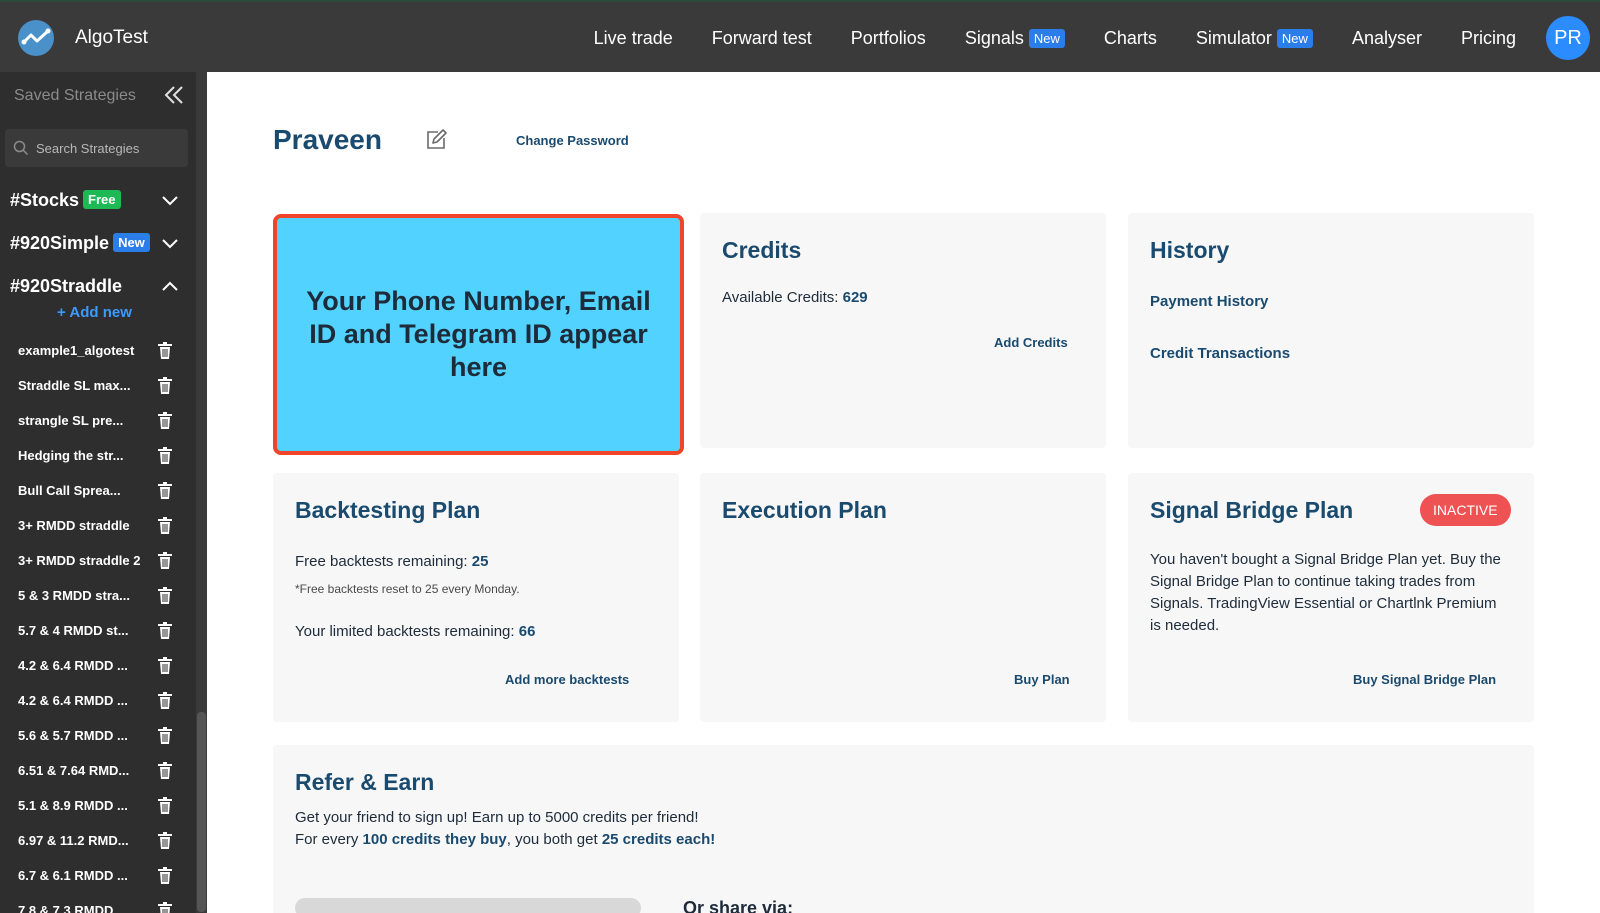 The width and height of the screenshot is (1600, 913). I want to click on nav-label: Portfolios, so click(888, 37).